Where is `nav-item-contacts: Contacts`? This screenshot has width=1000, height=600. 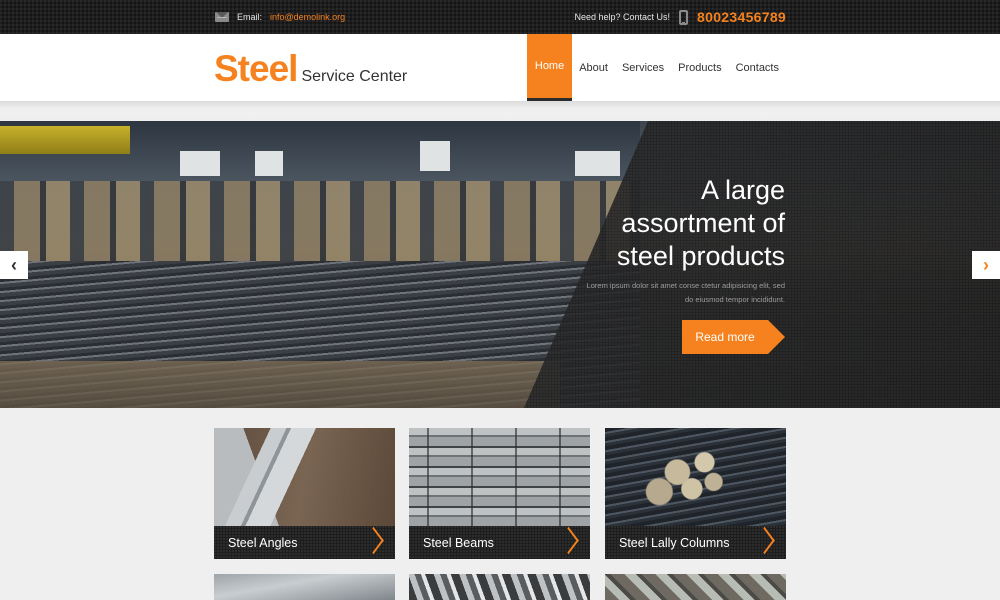
nav-item-contacts: Contacts is located at coordinates (757, 67).